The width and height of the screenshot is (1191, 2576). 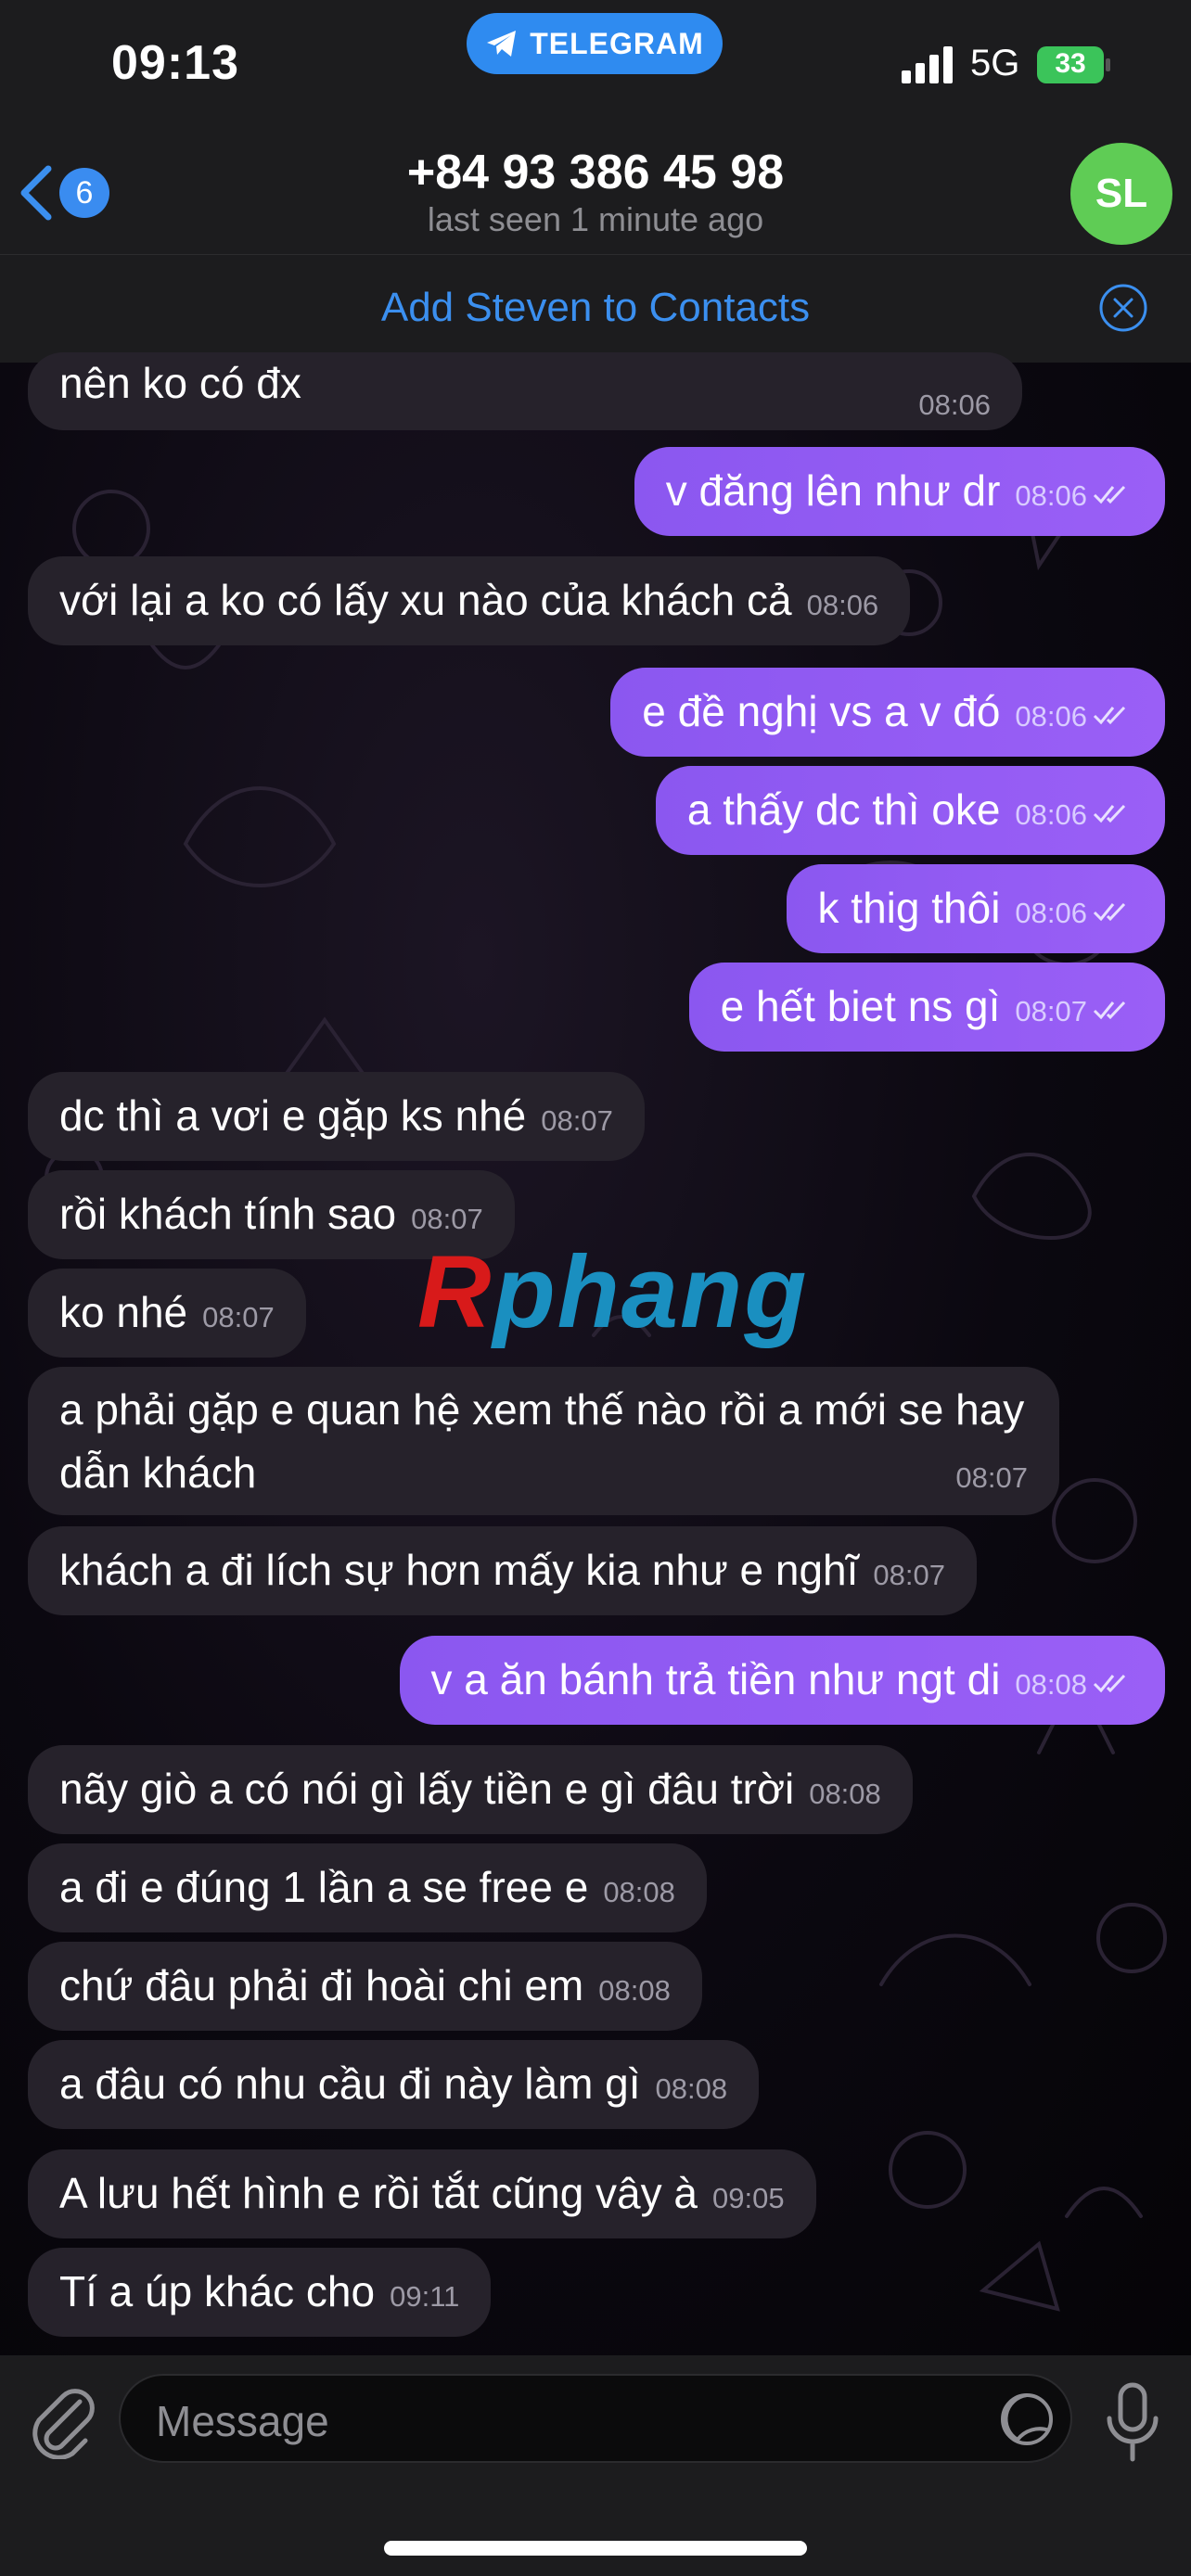 I want to click on message-bubble-outgoing: e hết biet ns gì 08:07, so click(x=926, y=1008).